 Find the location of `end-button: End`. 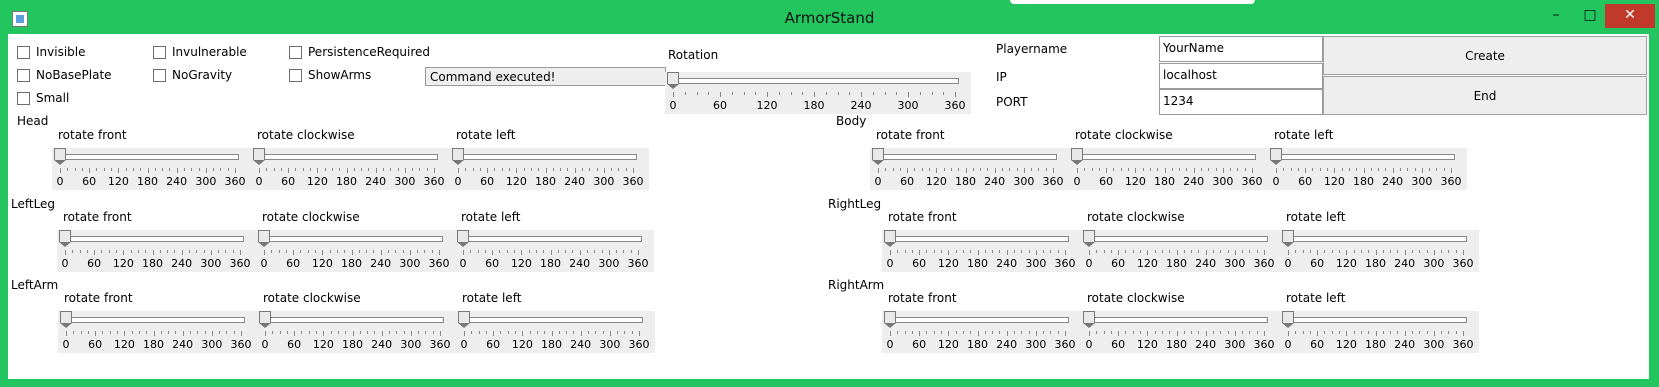

end-button: End is located at coordinates (1485, 95).